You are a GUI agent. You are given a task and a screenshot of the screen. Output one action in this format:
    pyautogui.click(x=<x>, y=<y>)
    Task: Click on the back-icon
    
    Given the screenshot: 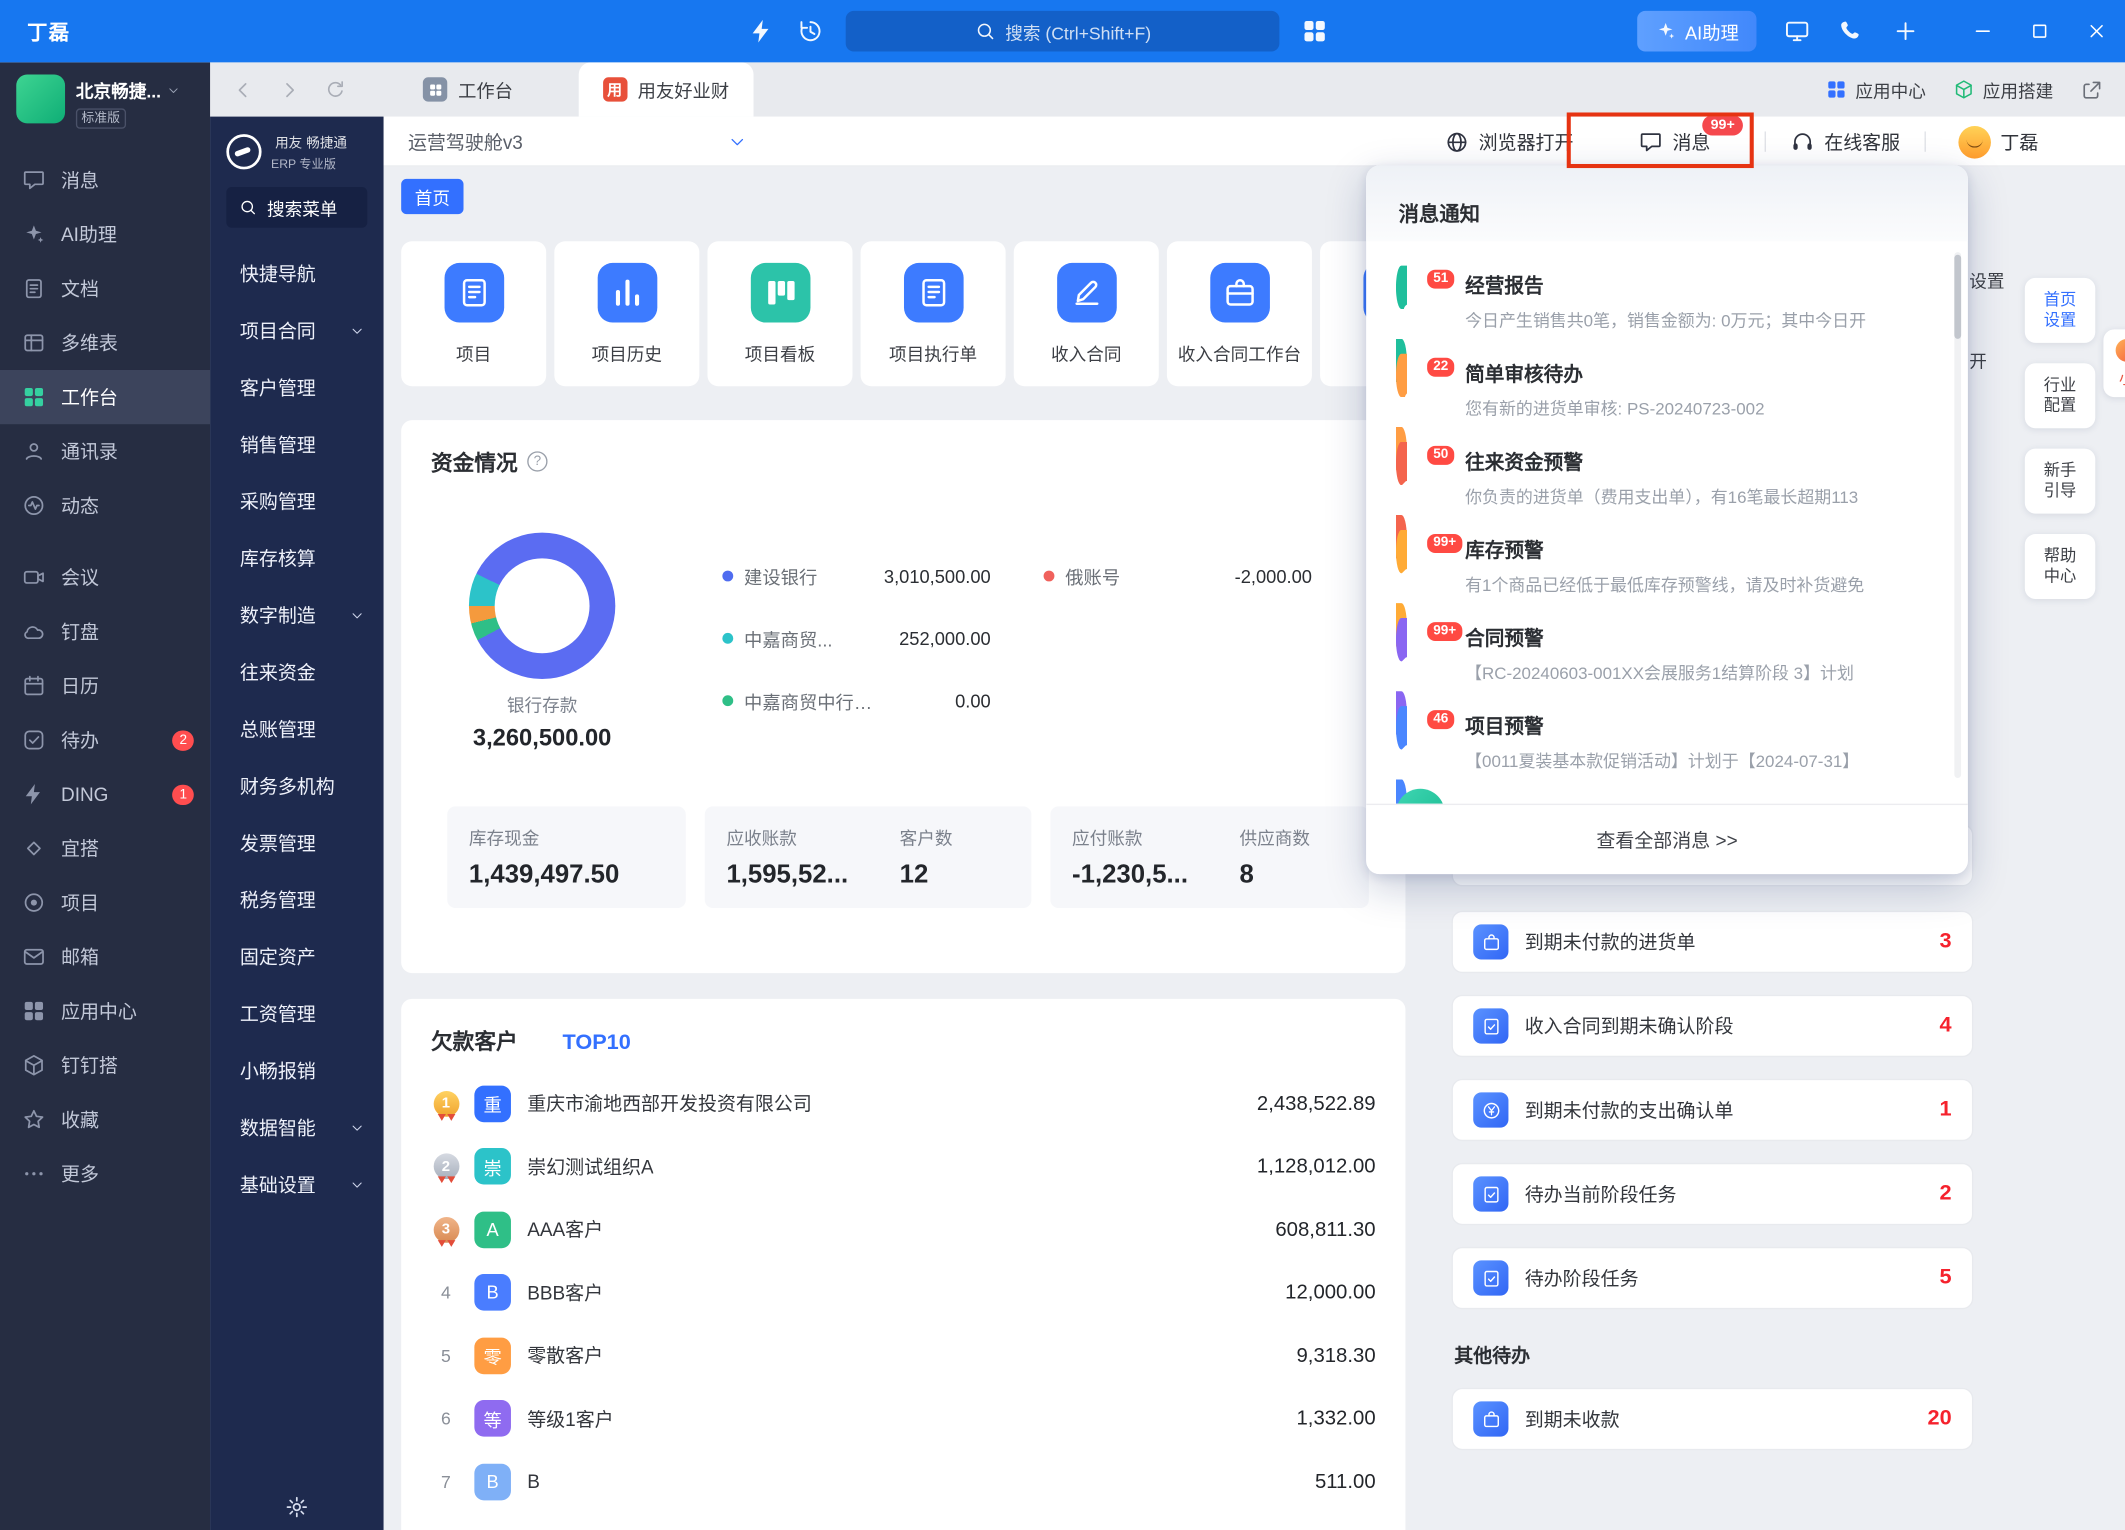 What is the action you would take?
    pyautogui.click(x=243, y=89)
    